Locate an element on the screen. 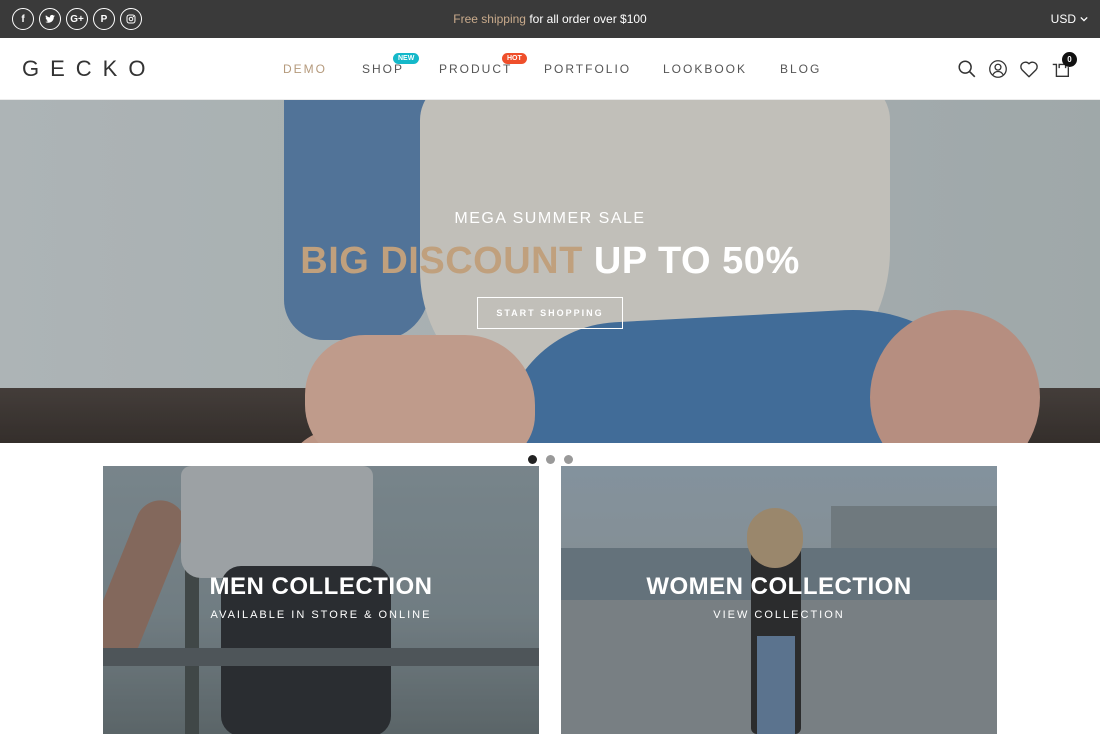 Image resolution: width=1100 pixels, height=747 pixels. heart-shape is located at coordinates (1029, 69).